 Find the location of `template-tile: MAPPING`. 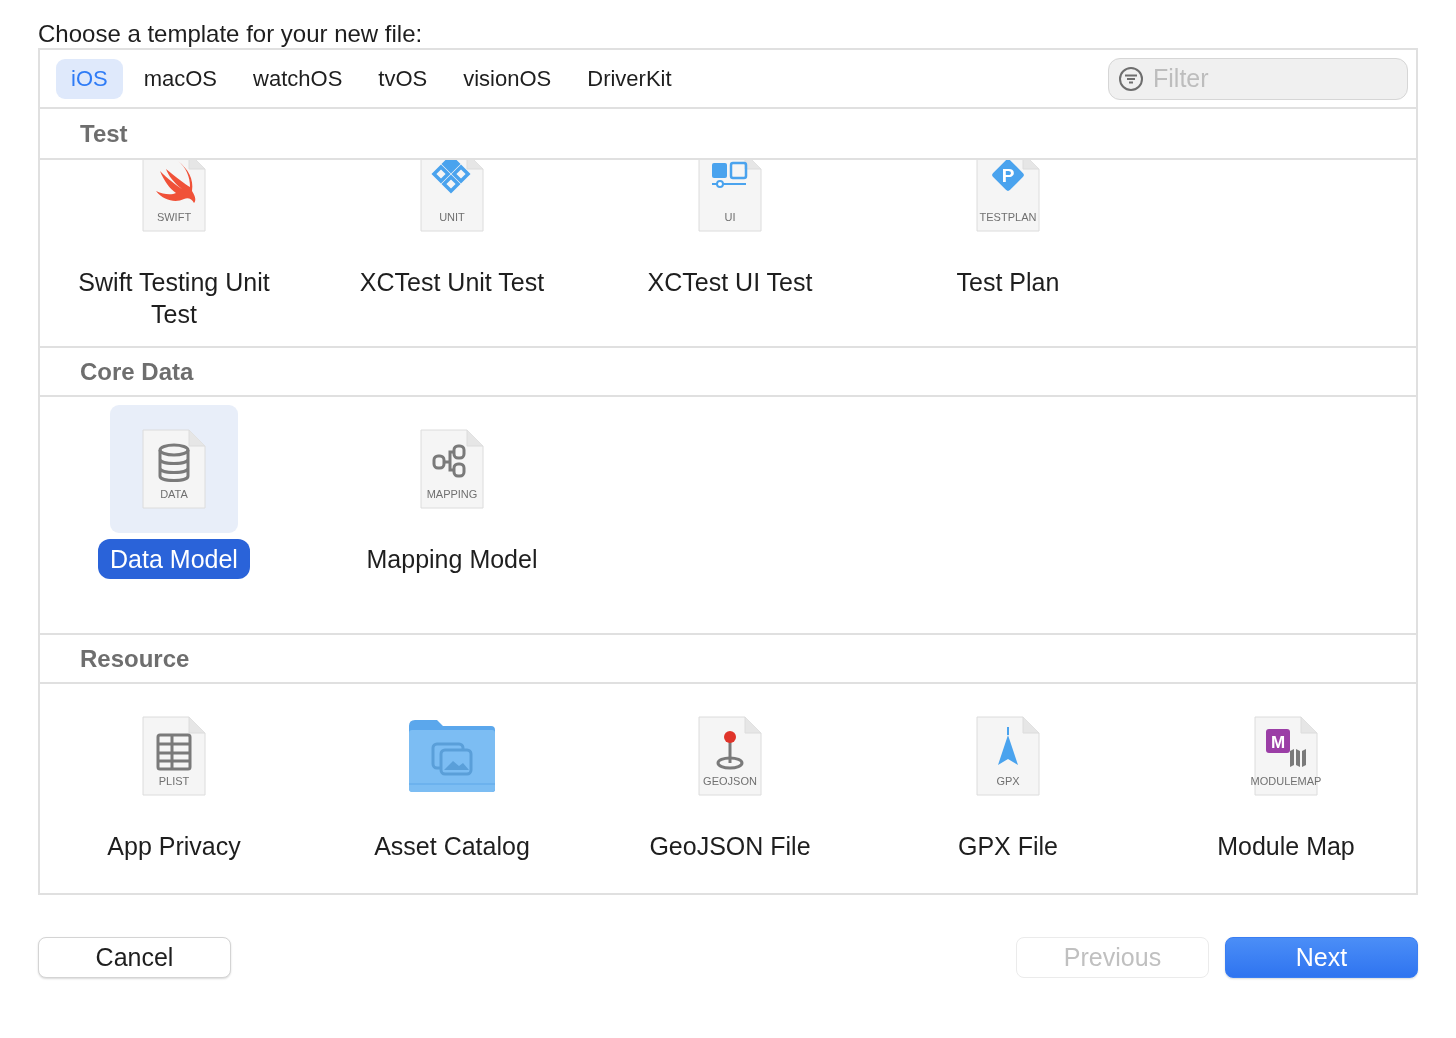

template-tile: MAPPING is located at coordinates (452, 469).